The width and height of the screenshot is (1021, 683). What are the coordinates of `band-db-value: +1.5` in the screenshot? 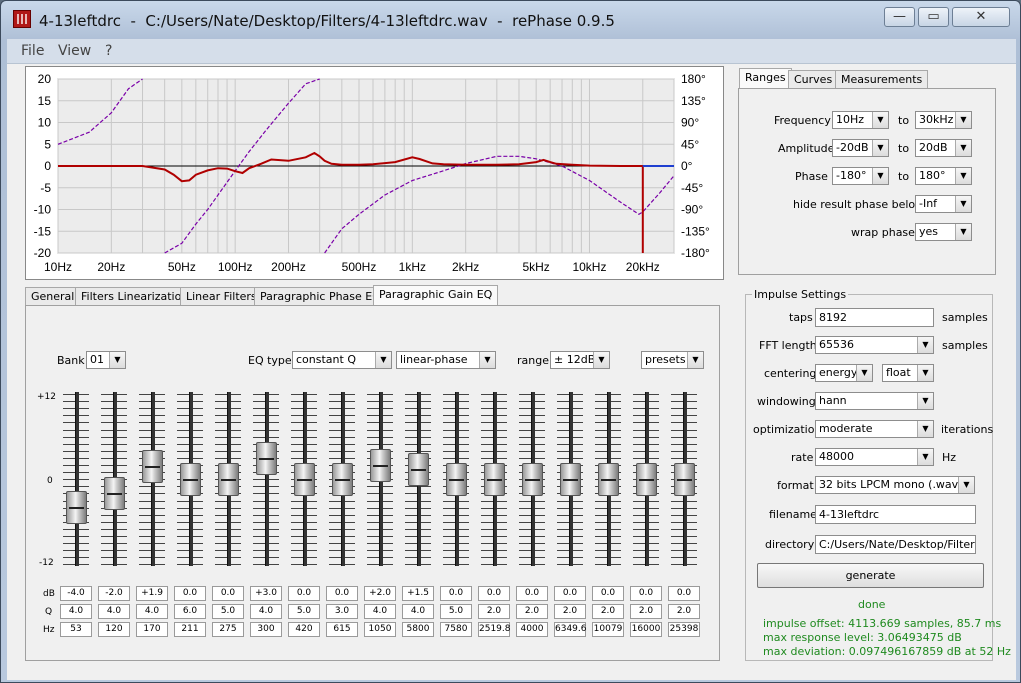 It's located at (418, 593).